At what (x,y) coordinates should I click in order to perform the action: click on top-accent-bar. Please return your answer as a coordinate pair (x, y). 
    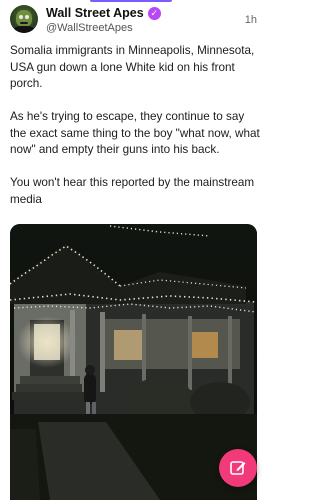
    Looking at the image, I should click on (131, 1).